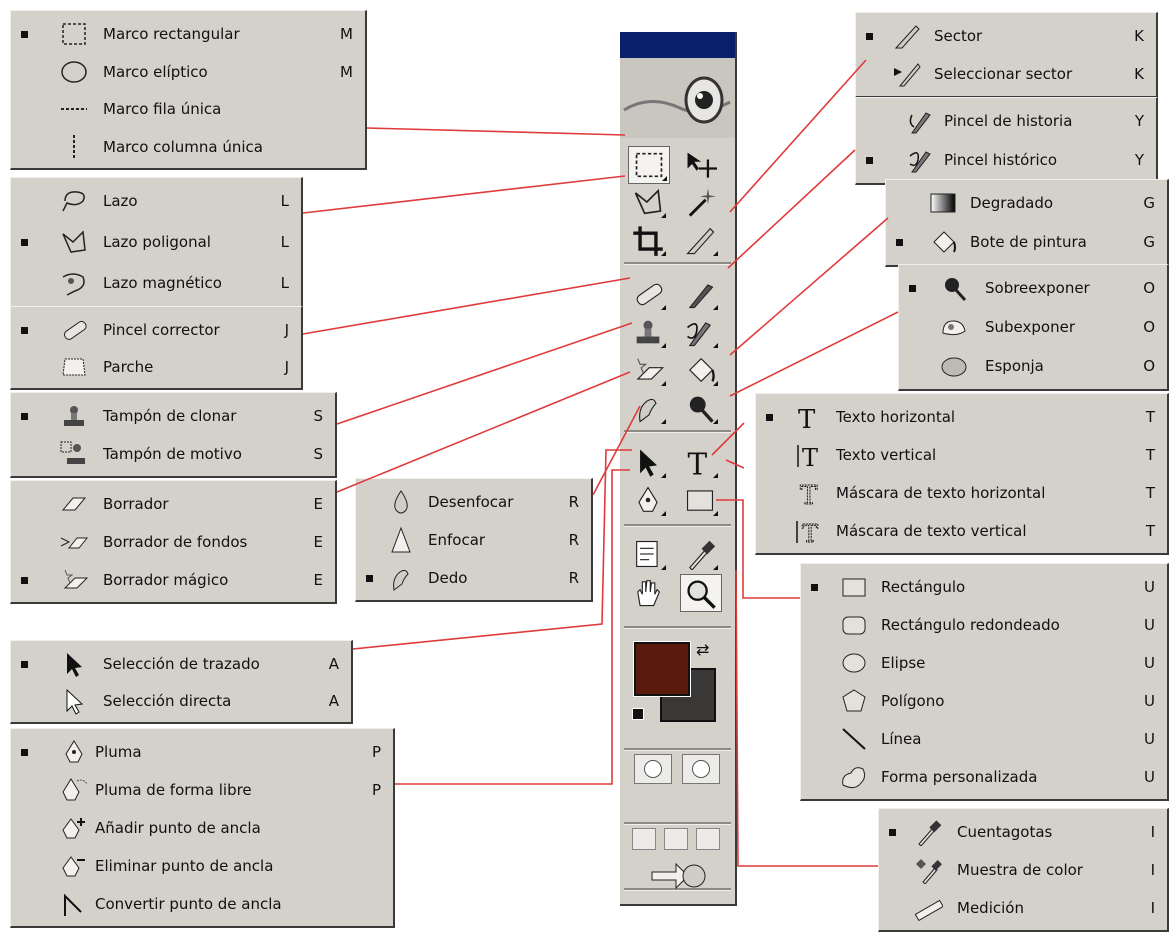  Describe the element at coordinates (202, 904) in the screenshot. I see `menu-item-convert-anchor: Convertir punto de ancla` at that location.